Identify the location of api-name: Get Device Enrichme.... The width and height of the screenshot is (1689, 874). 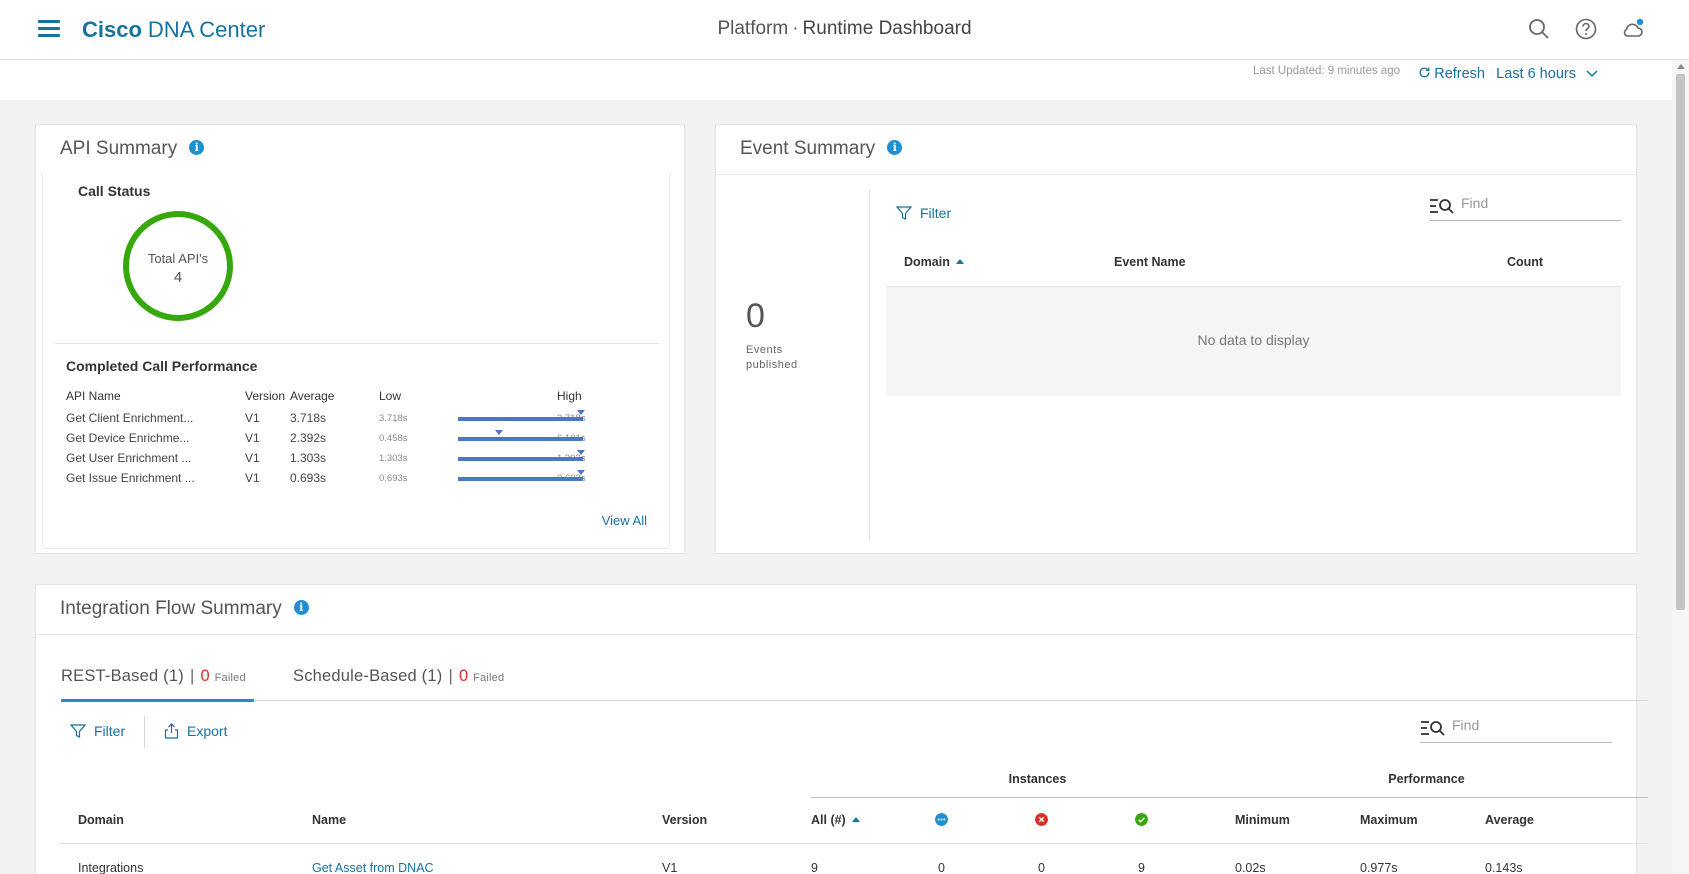
(128, 438).